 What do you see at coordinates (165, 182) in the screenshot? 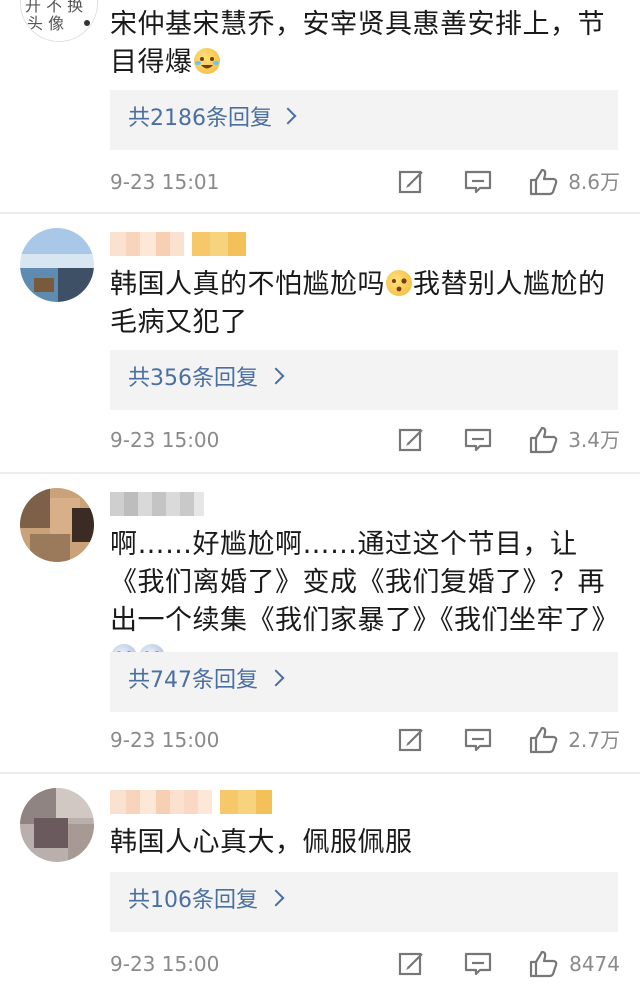
I see `timestamp: 9-23 15:01` at bounding box center [165, 182].